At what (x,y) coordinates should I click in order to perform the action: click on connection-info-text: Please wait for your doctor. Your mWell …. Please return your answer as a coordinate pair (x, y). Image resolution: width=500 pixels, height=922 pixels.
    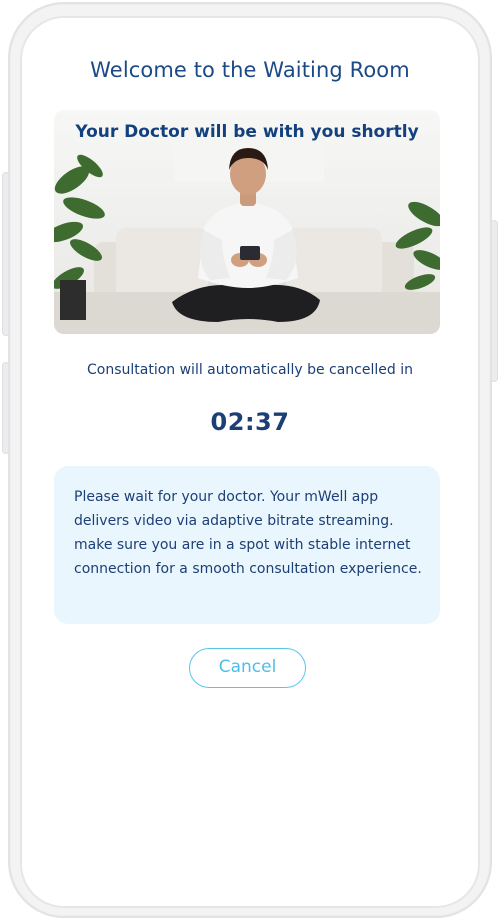
    Looking at the image, I should click on (248, 533).